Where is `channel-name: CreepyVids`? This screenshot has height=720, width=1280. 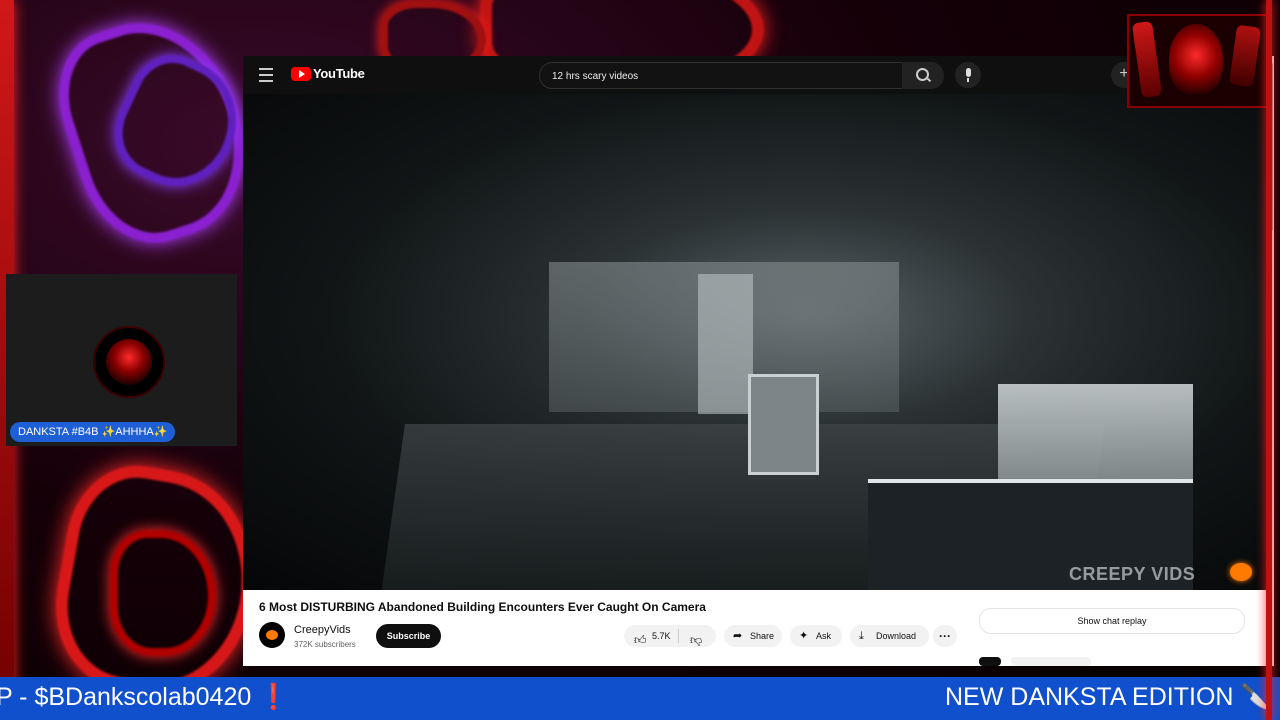 channel-name: CreepyVids is located at coordinates (322, 630).